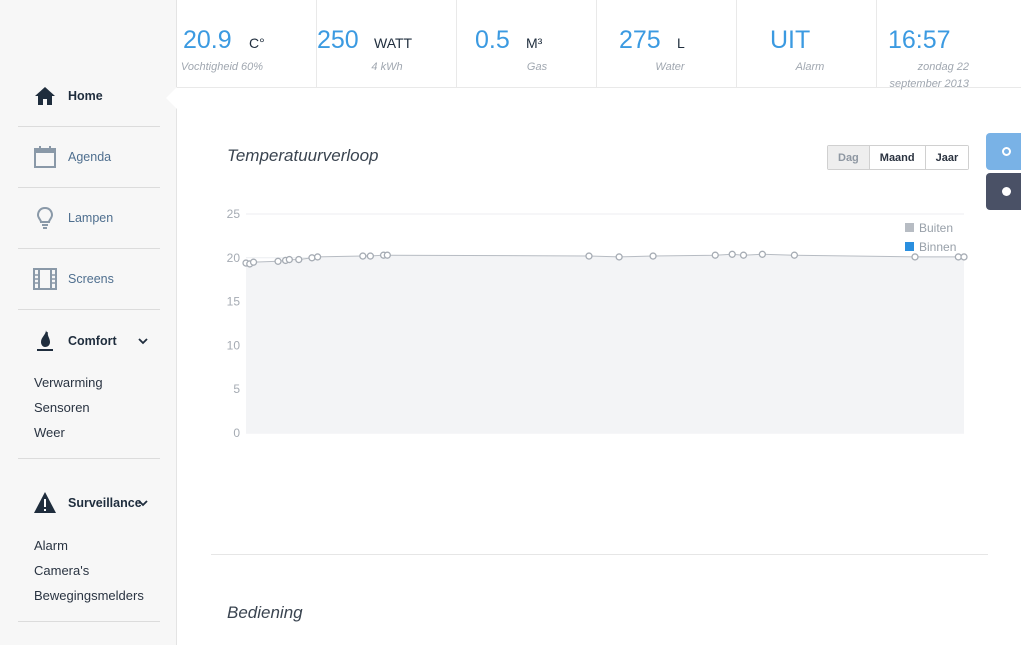 The height and width of the screenshot is (645, 1021). What do you see at coordinates (492, 40) in the screenshot?
I see `stat-value: 0.5` at bounding box center [492, 40].